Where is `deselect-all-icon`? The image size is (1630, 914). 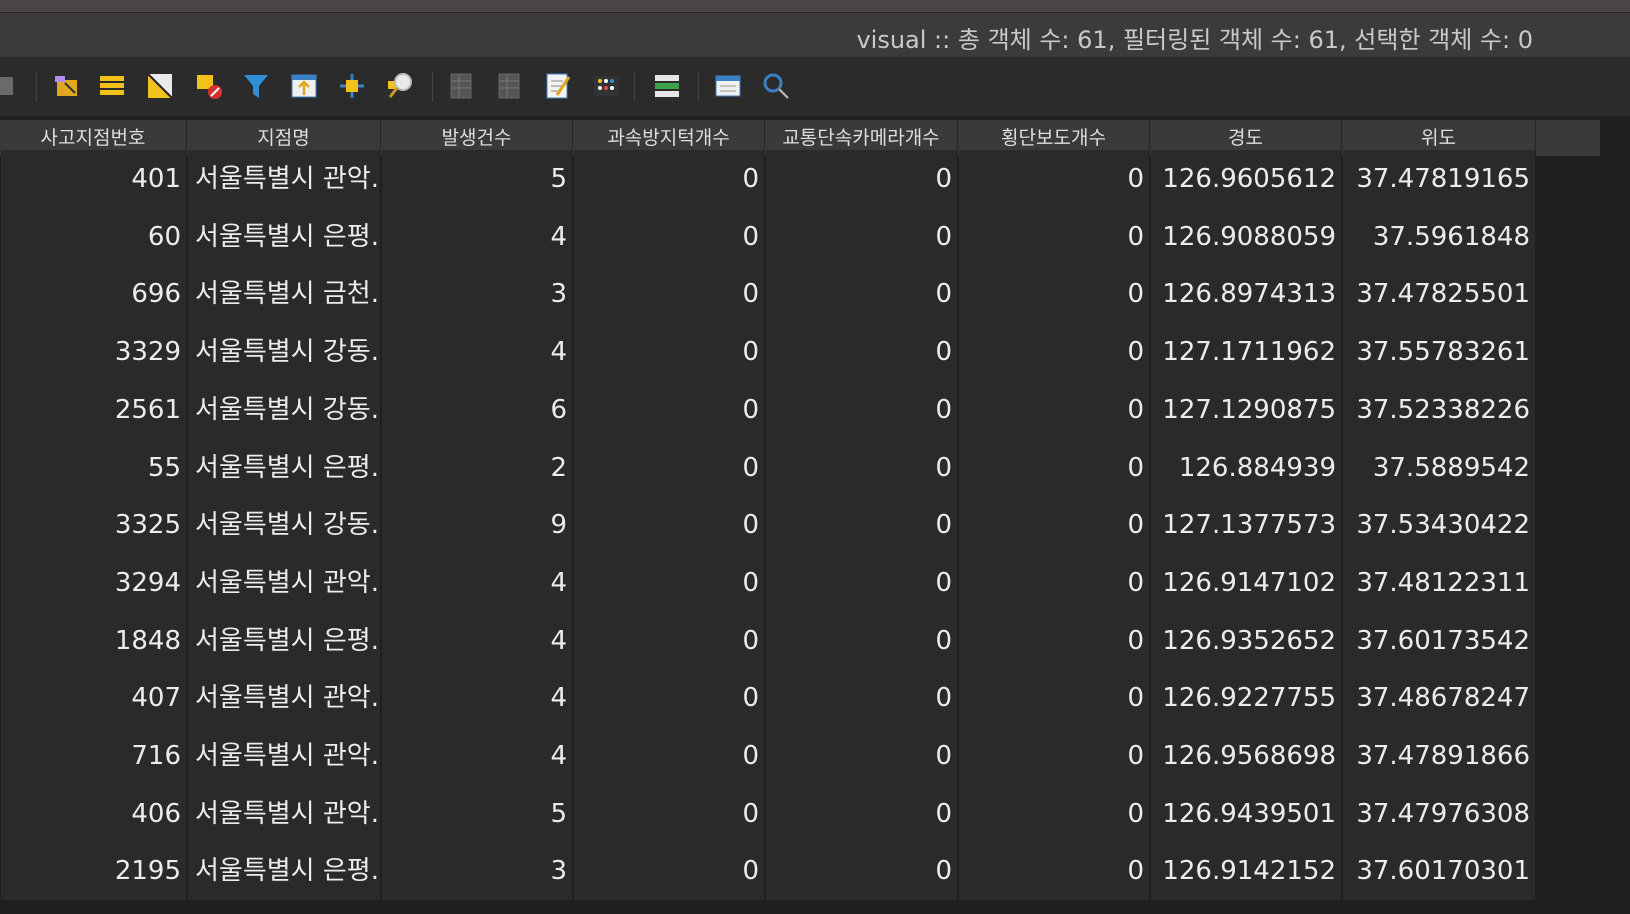
deselect-all-icon is located at coordinates (209, 86).